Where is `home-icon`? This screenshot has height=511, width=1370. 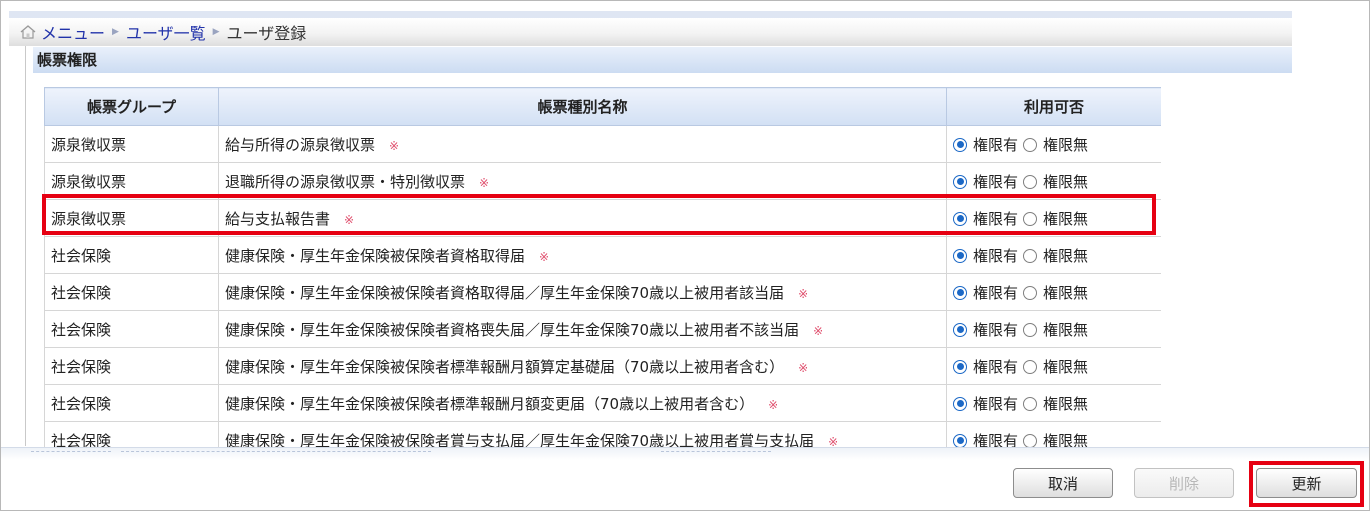
home-icon is located at coordinates (28, 32).